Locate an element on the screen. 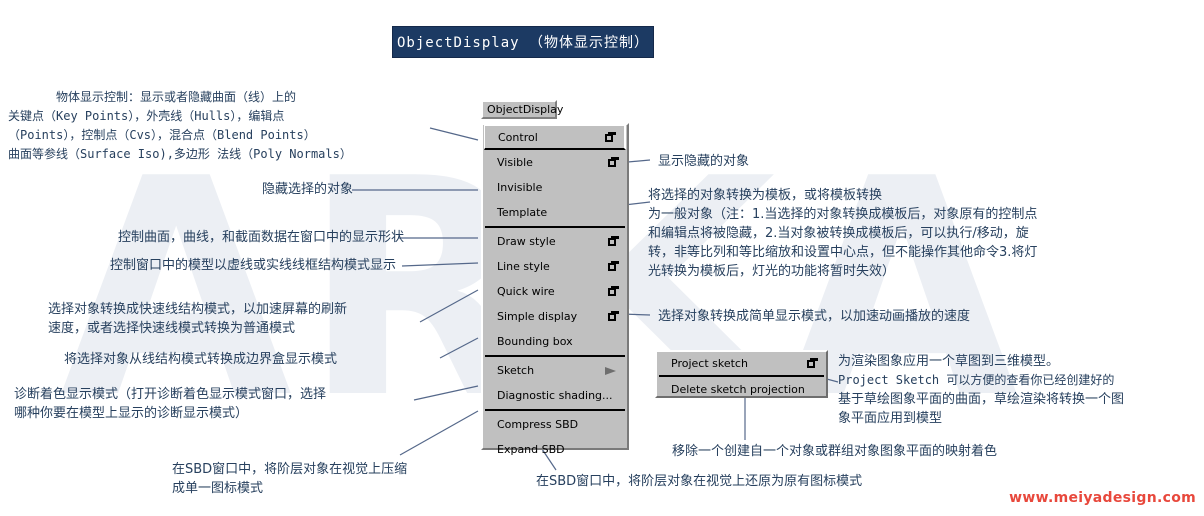 The height and width of the screenshot is (516, 1204). annotation-invisible: 隐藏选择的对象 is located at coordinates (308, 189).